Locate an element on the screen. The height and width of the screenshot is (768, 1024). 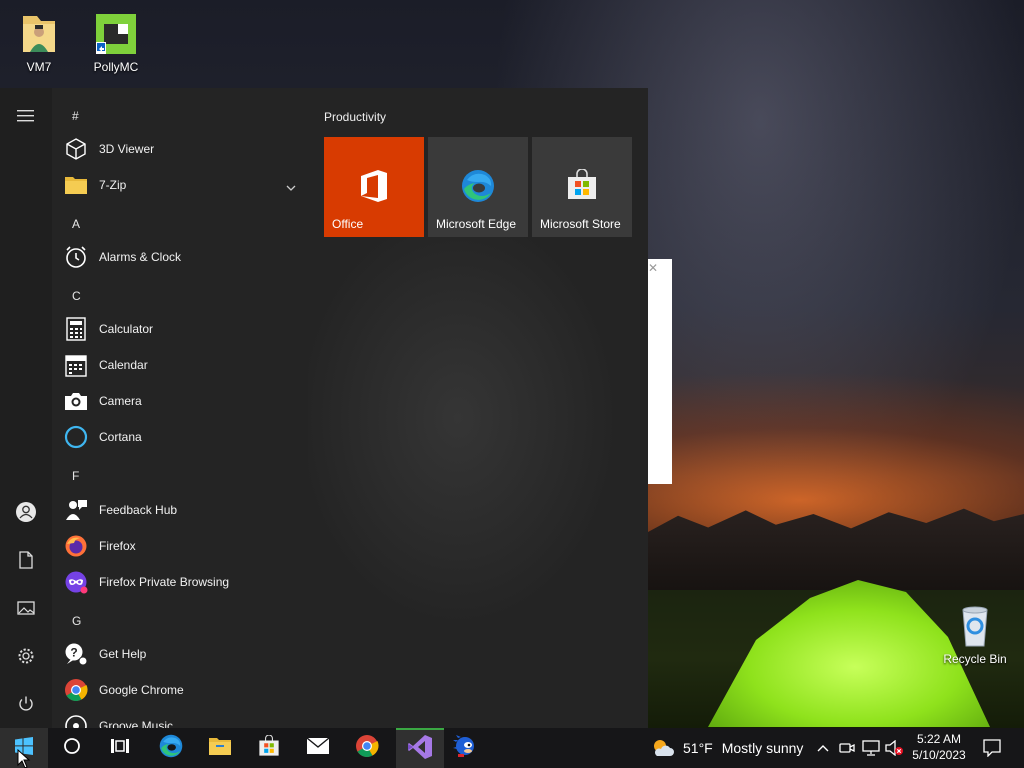
desktop-icon-label: Recycle Bin is located at coordinates (975, 659).